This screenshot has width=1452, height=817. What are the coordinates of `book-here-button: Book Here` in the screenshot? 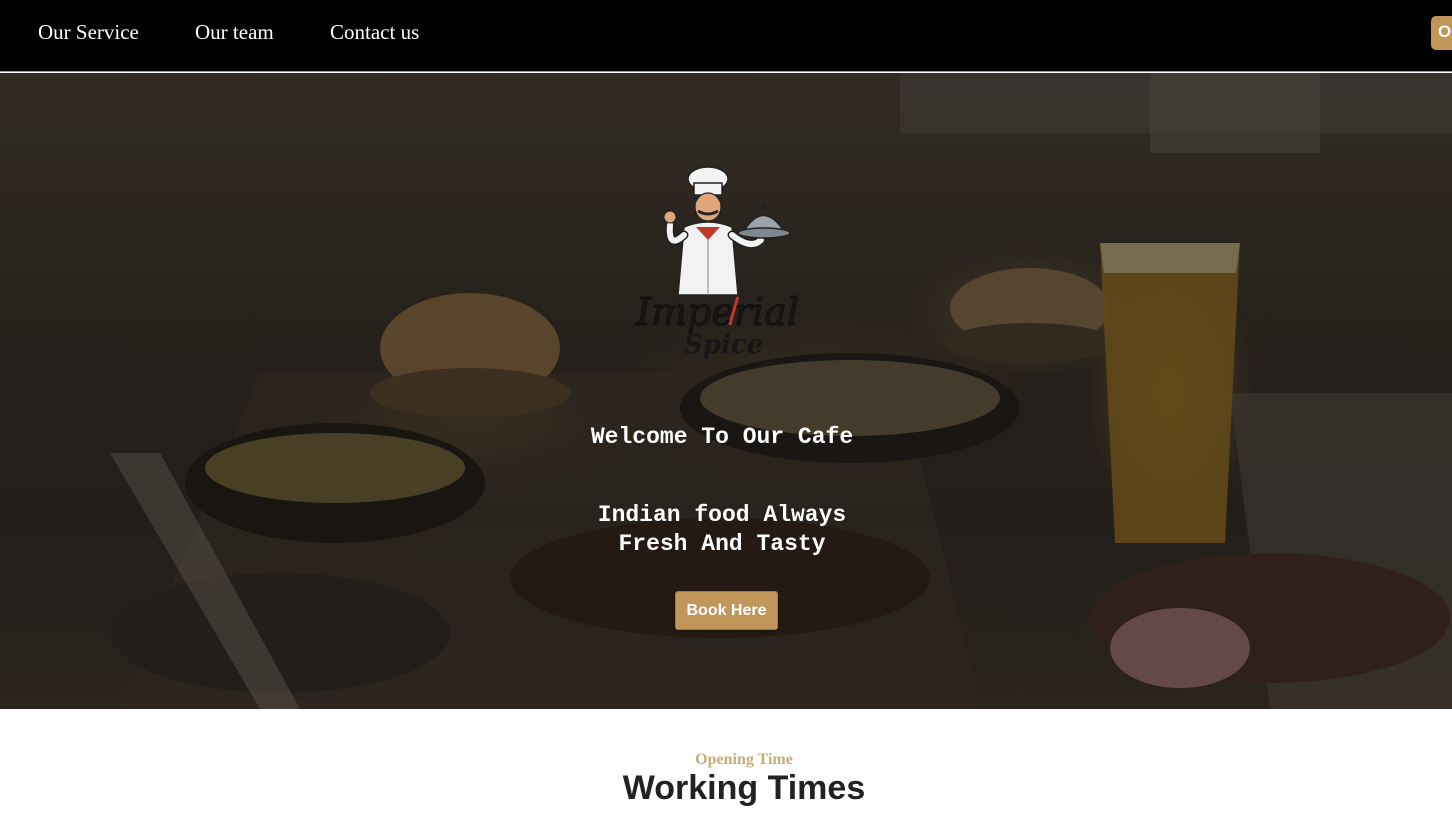 It's located at (726, 610).